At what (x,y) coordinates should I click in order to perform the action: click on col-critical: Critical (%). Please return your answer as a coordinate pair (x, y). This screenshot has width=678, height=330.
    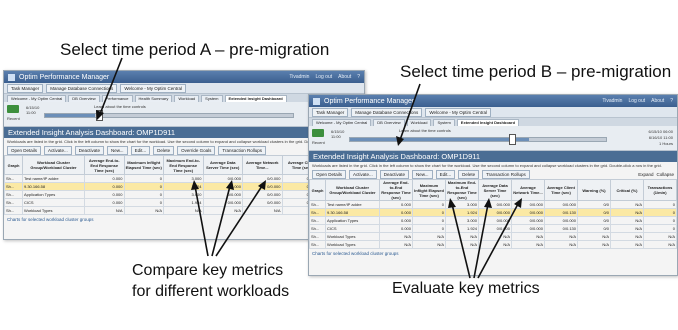
    Looking at the image, I should click on (627, 190).